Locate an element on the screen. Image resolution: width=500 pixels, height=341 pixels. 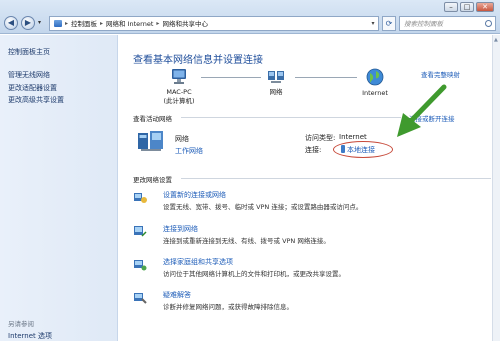
breadcrumb-network-internet: 网络和 Internet is located at coordinates (129, 23).